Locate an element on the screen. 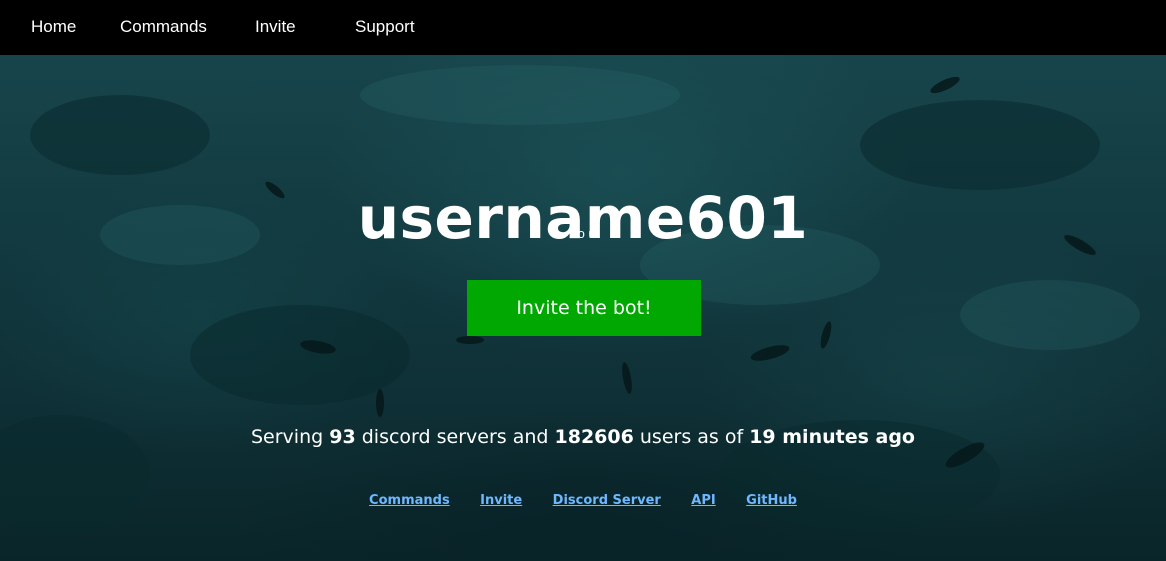 This screenshot has width=1166, height=561. nav-invite-link: Invite is located at coordinates (275, 27).